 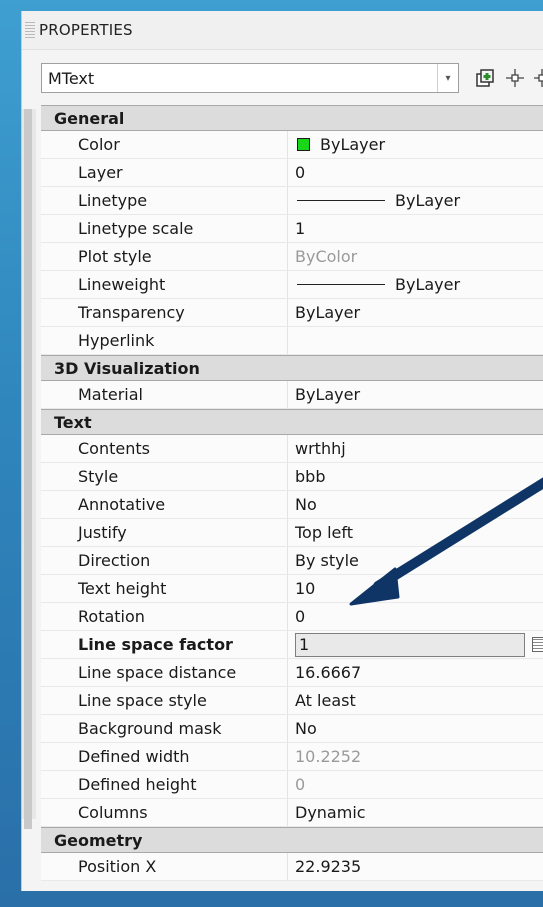 What do you see at coordinates (292, 118) in the screenshot?
I see `section-general: General –` at bounding box center [292, 118].